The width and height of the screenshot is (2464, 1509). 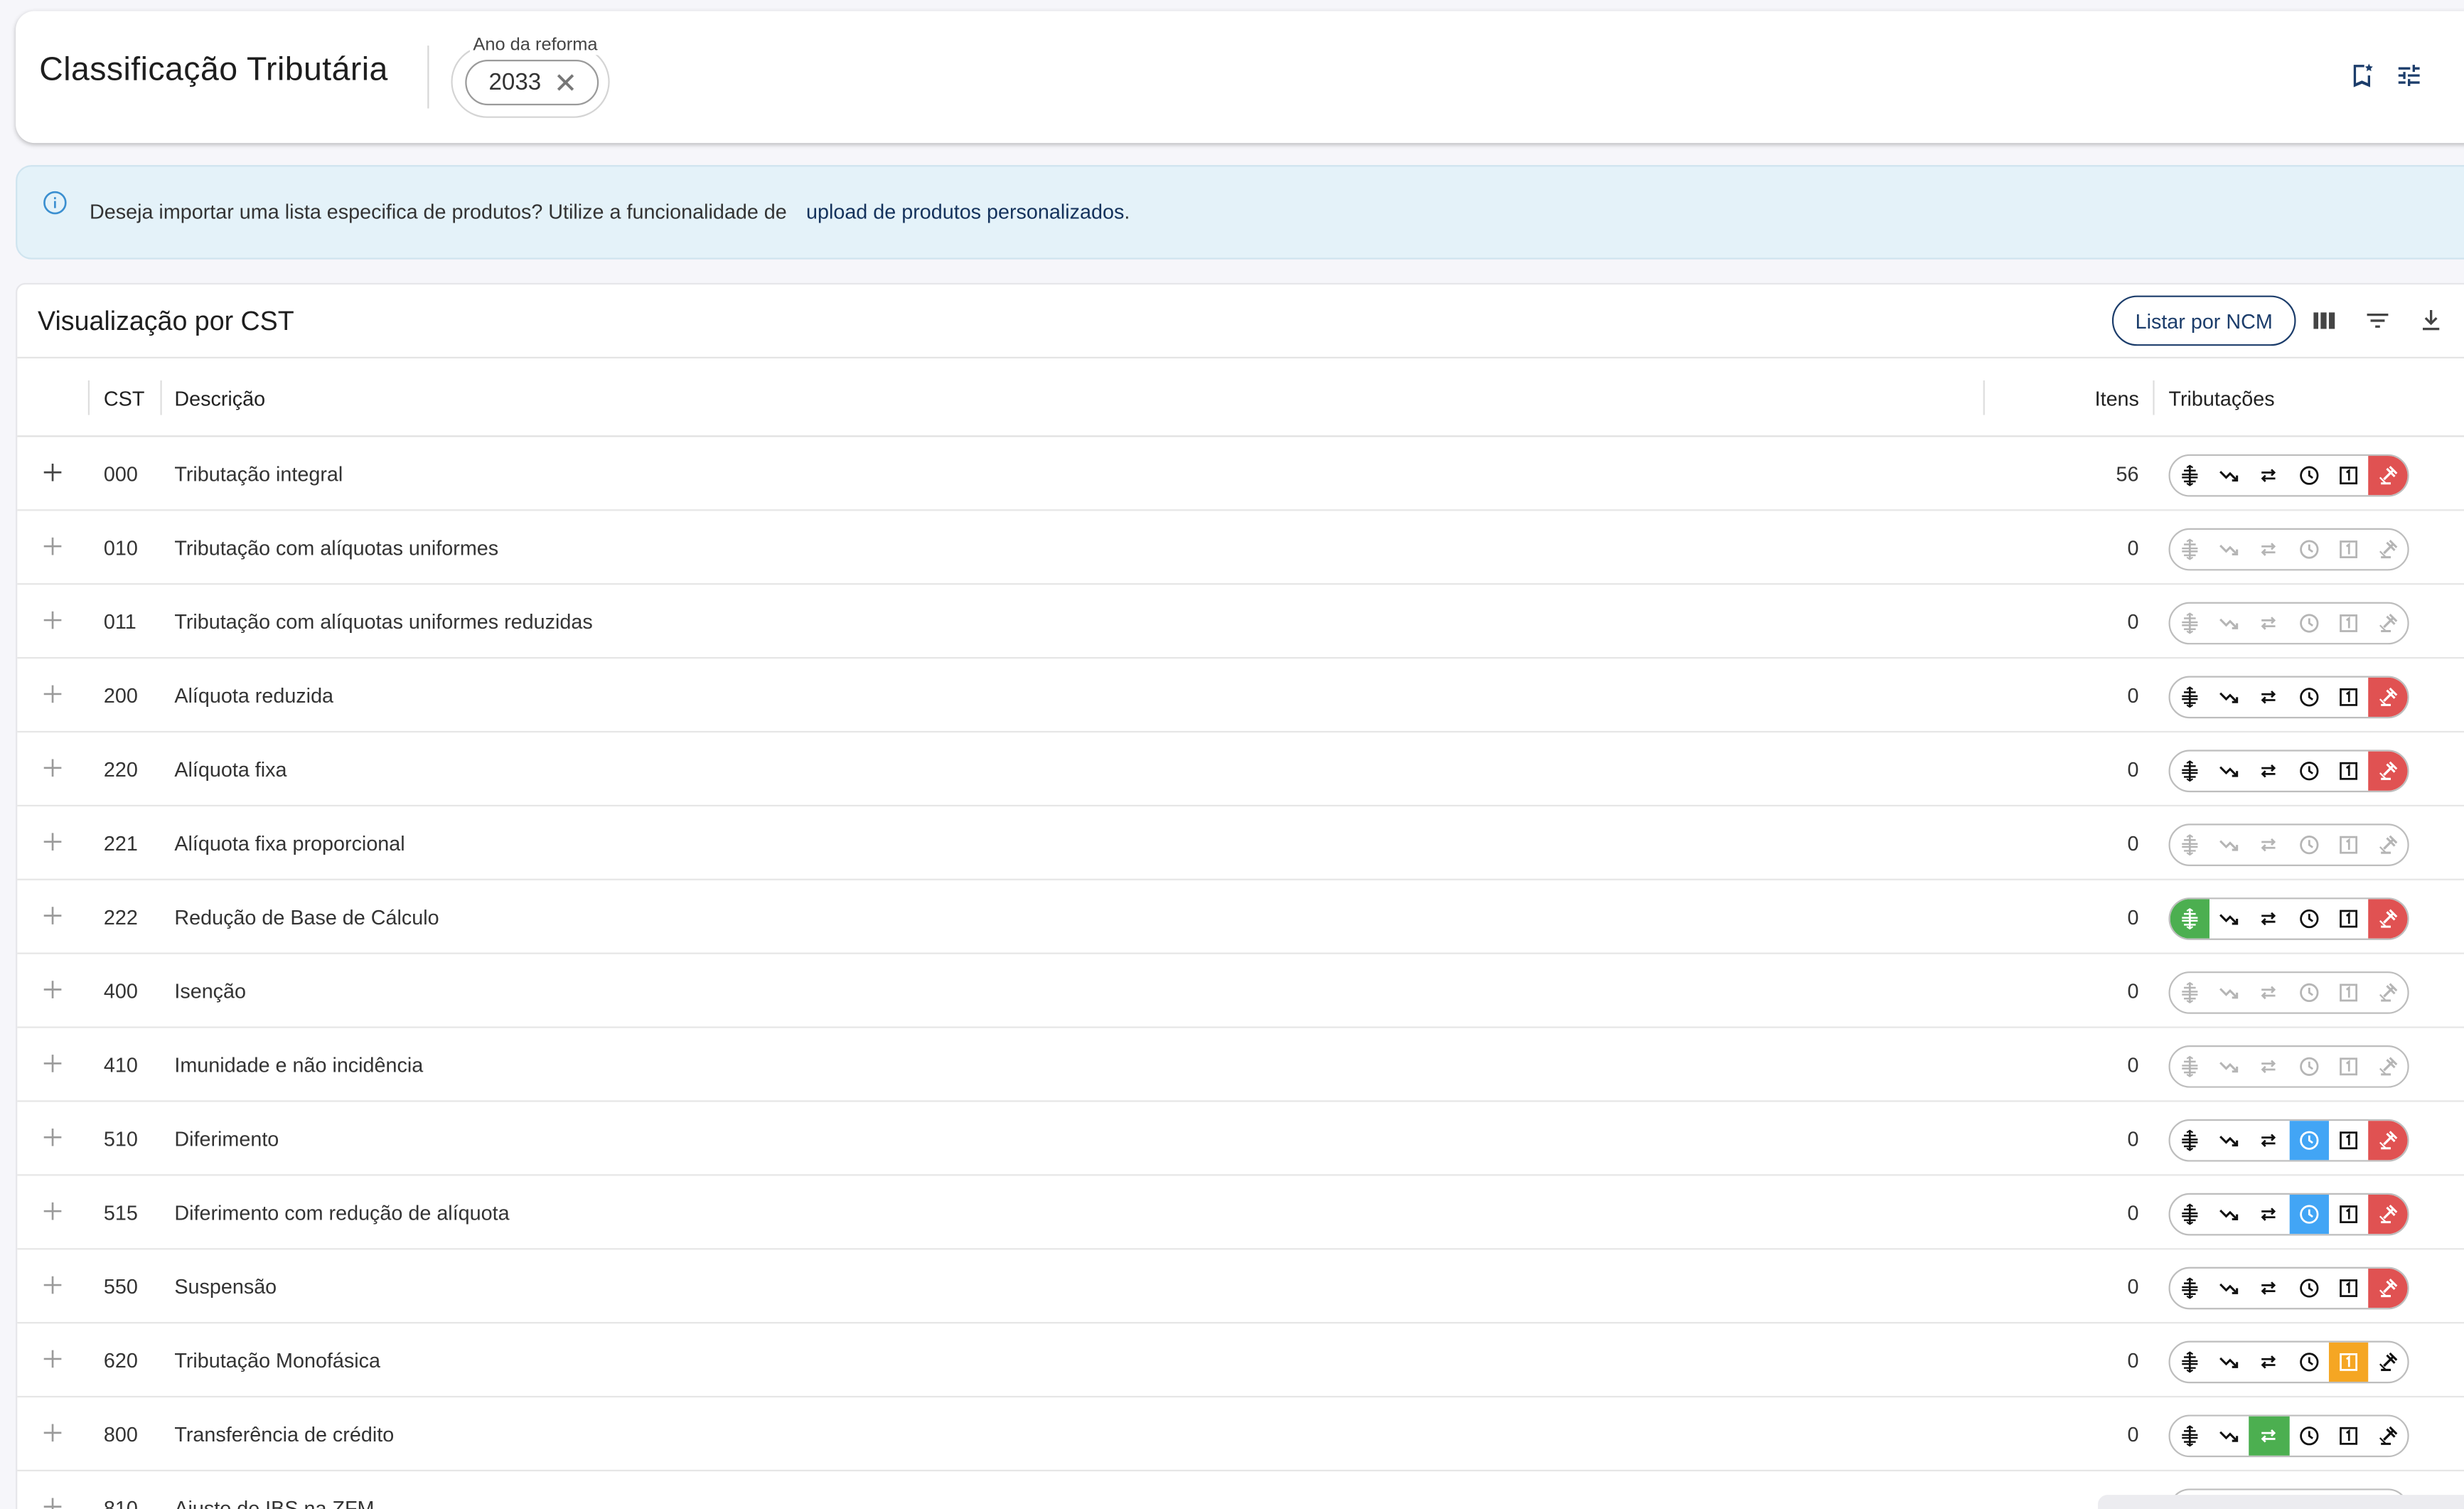 What do you see at coordinates (1240, 1139) in the screenshot?
I see `table-row: 510 Diferimento 0` at bounding box center [1240, 1139].